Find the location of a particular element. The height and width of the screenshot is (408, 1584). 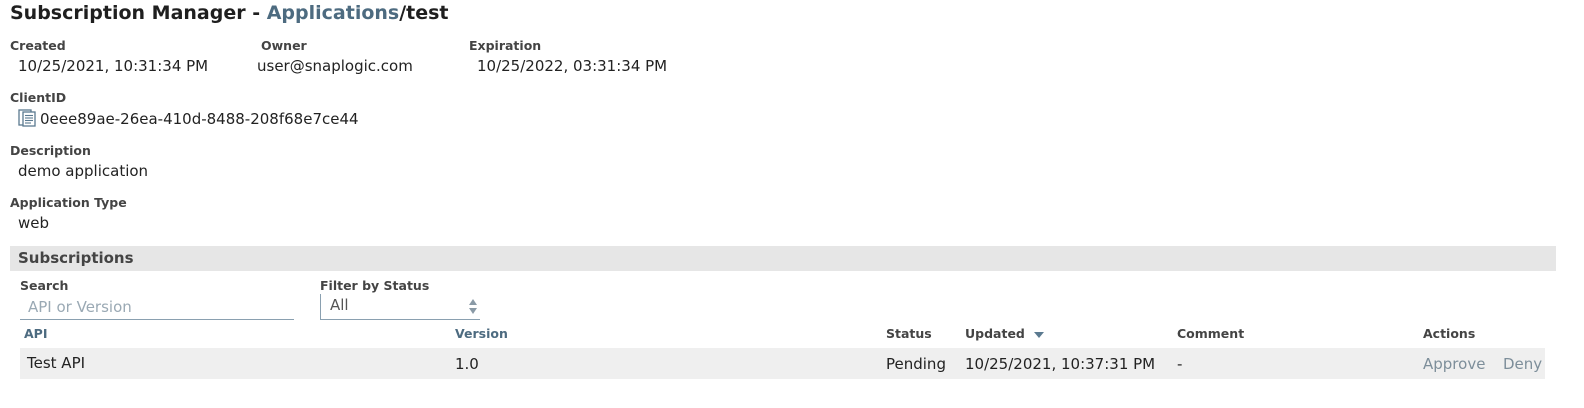

column-header-actions: Actions is located at coordinates (1449, 333).